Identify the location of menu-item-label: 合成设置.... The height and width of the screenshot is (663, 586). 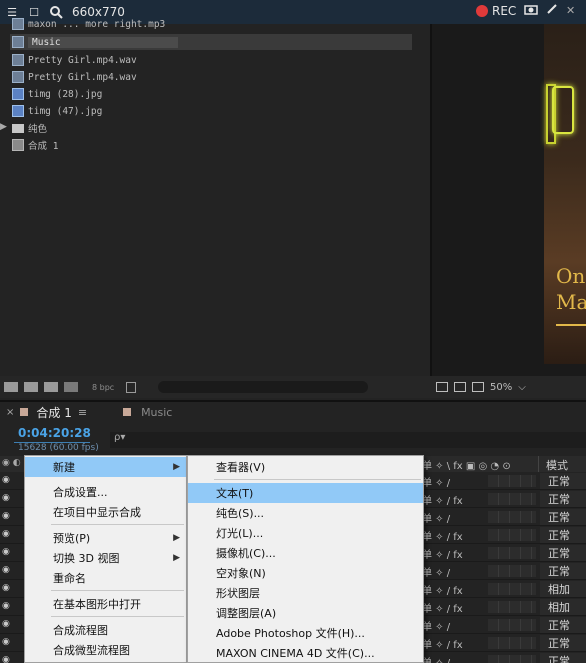
(80, 492).